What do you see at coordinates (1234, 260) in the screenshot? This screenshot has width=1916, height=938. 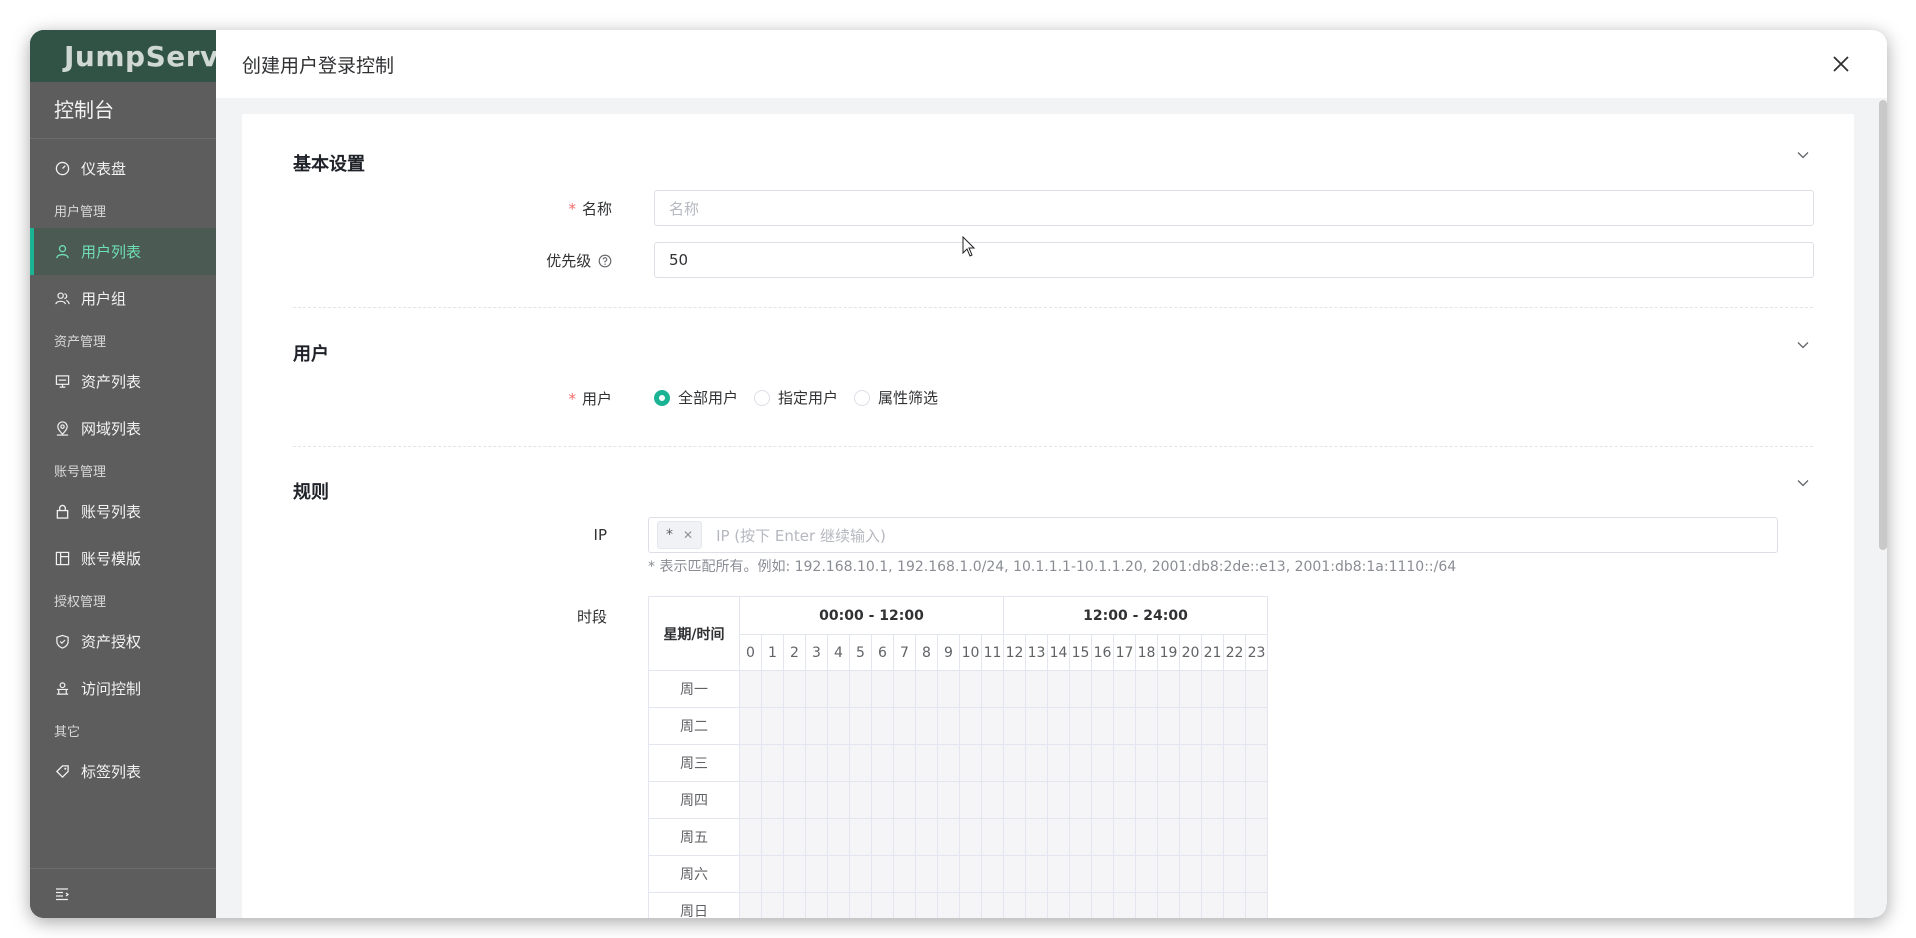 I see `priority-input: 50` at bounding box center [1234, 260].